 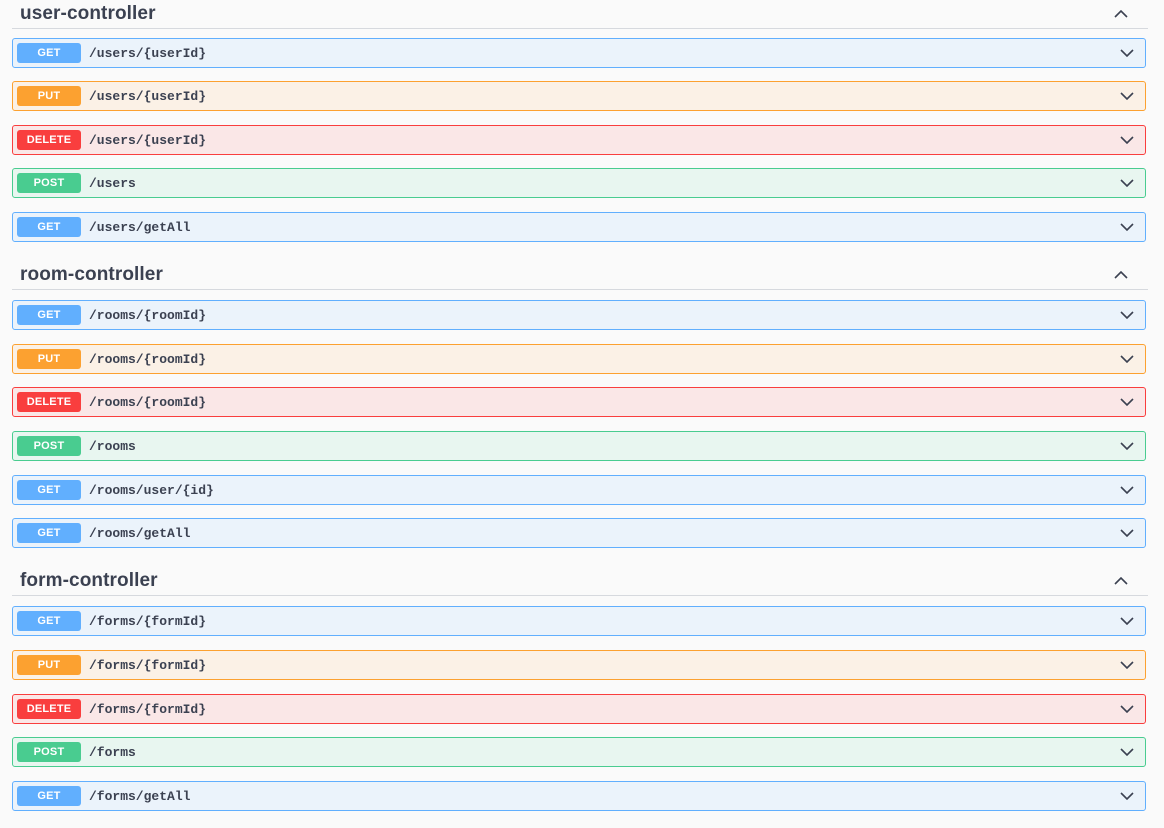 I want to click on operation-path: /forms, so click(x=112, y=752).